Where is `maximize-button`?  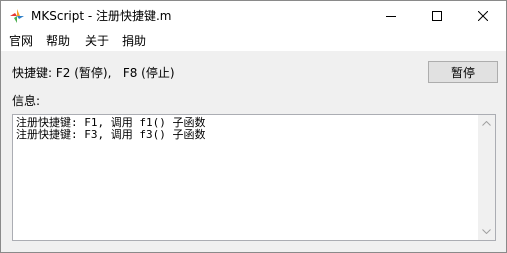
maximize-button is located at coordinates (437, 16).